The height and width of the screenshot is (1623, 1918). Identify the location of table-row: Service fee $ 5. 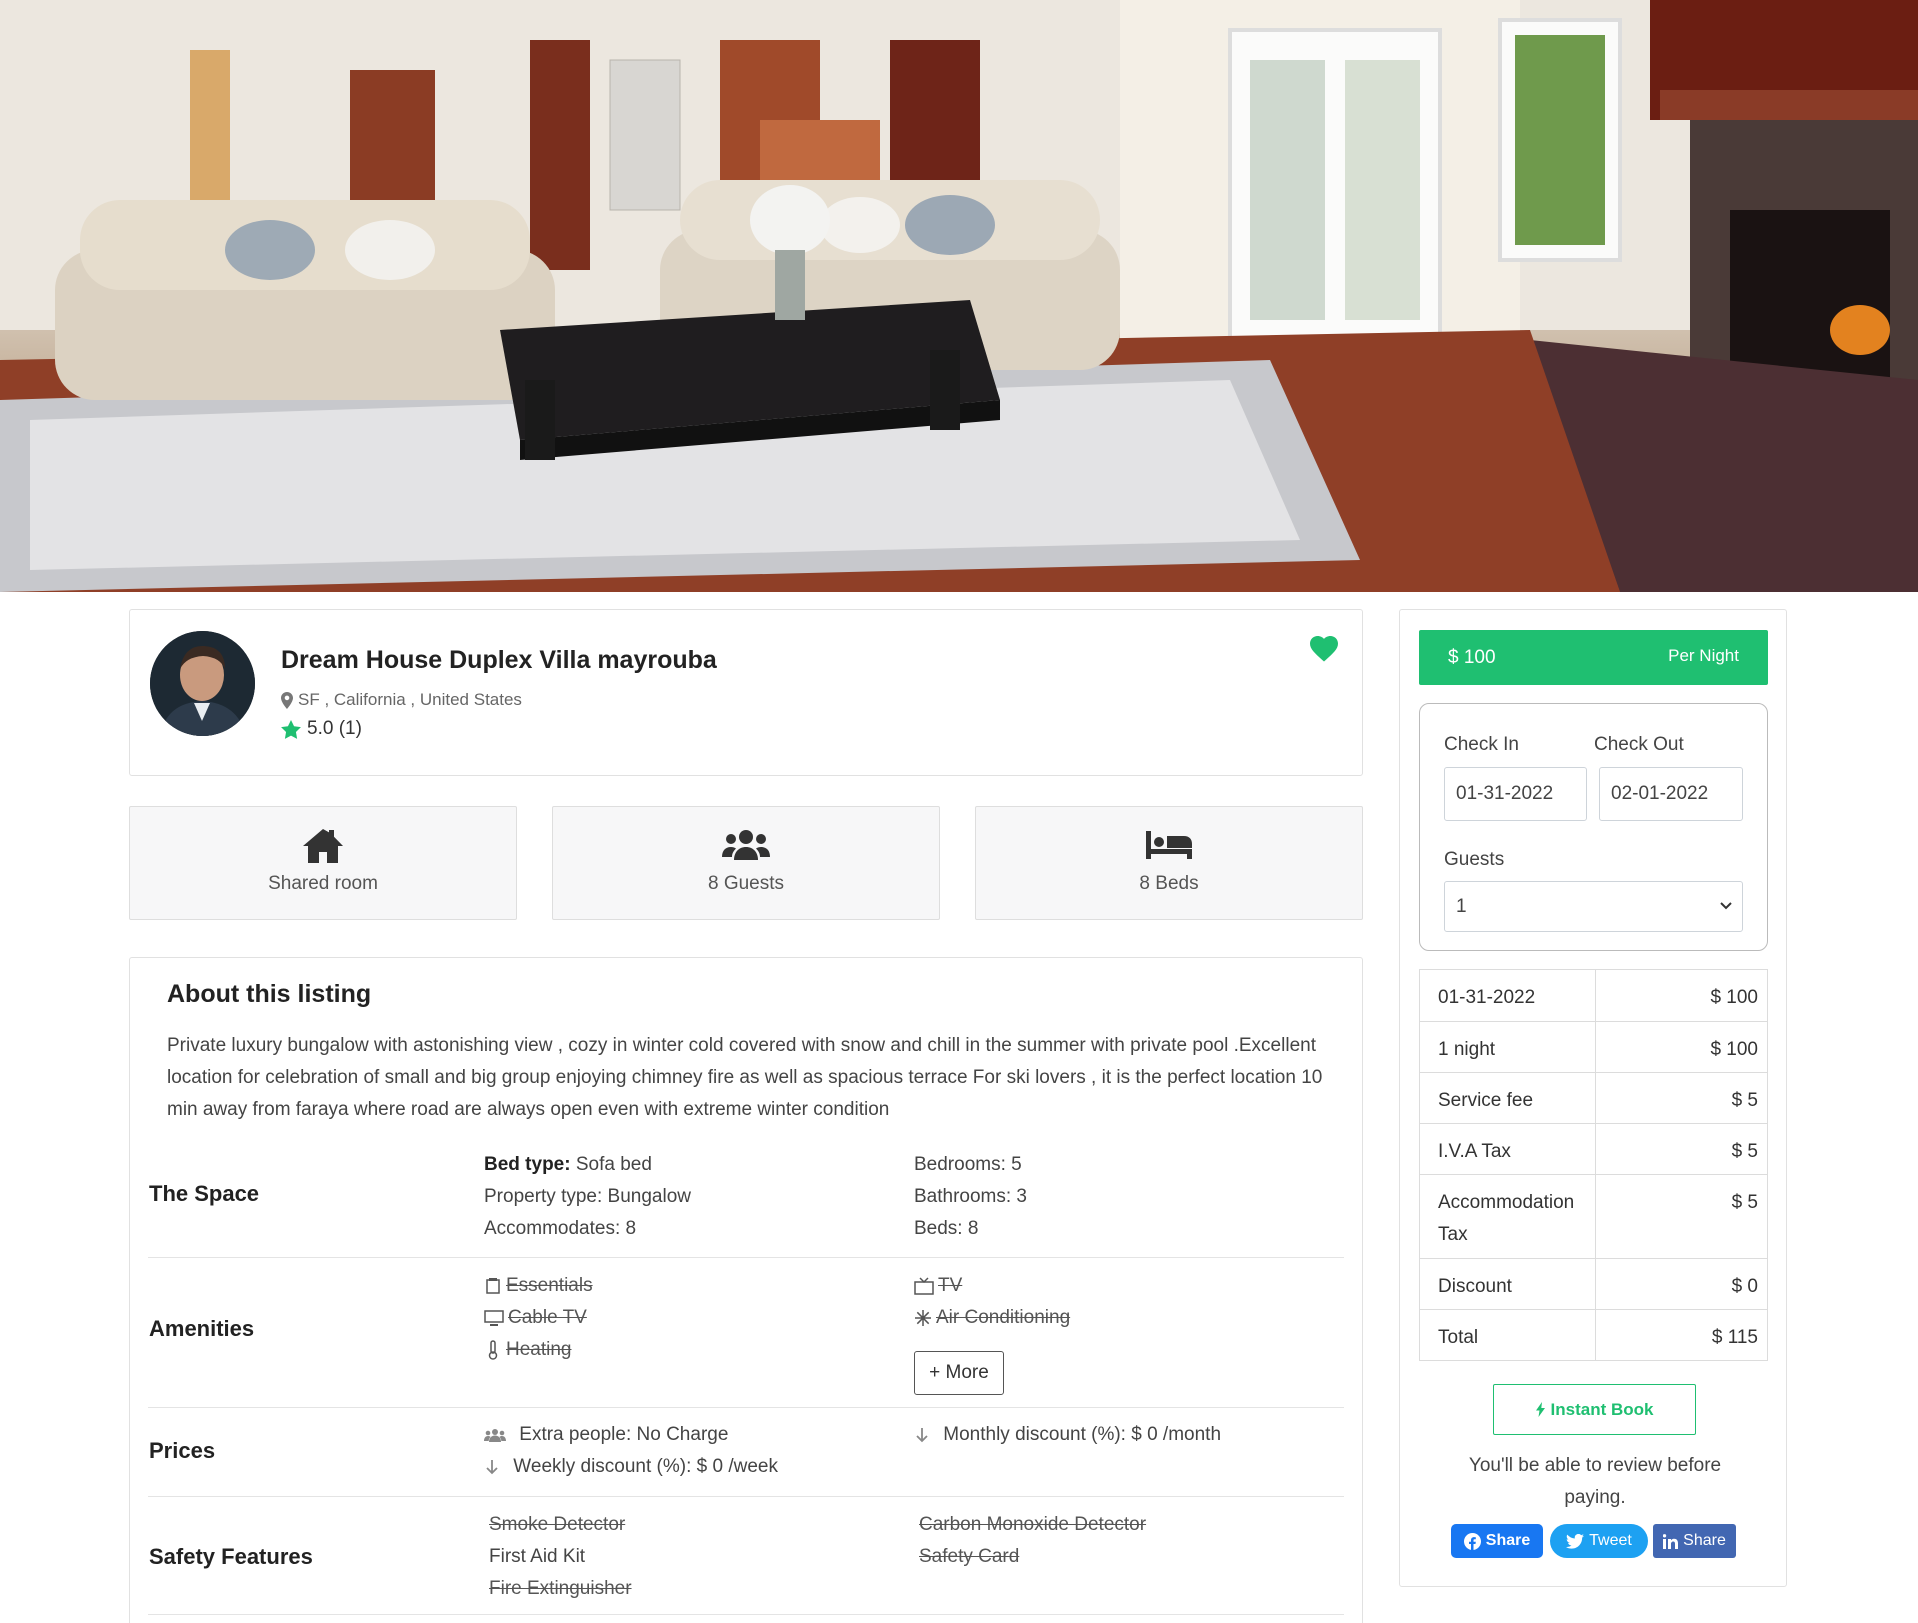
(1593, 1098).